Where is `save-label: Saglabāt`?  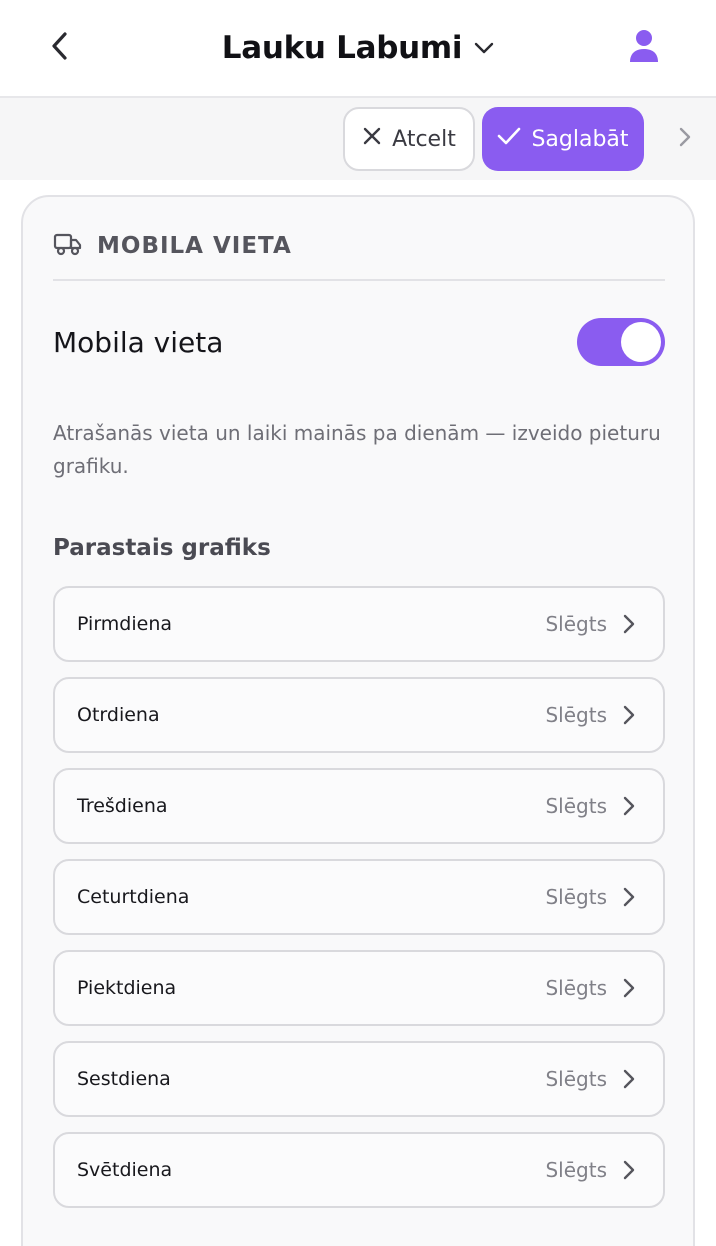
save-label: Saglabāt is located at coordinates (580, 139).